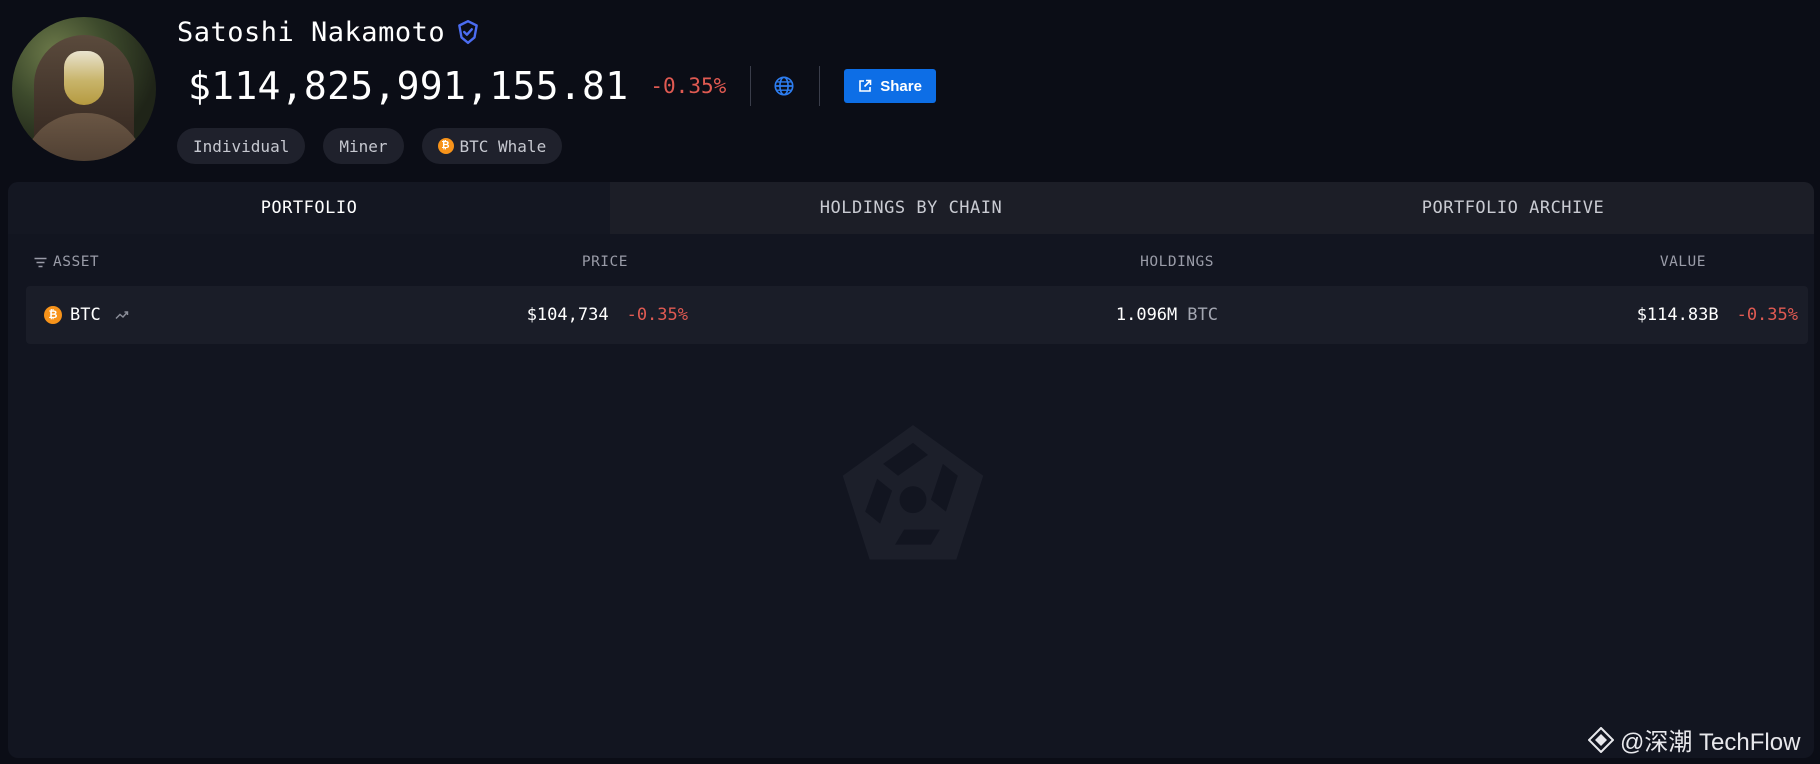  Describe the element at coordinates (76, 262) in the screenshot. I see `column-header-label: ASSET` at that location.